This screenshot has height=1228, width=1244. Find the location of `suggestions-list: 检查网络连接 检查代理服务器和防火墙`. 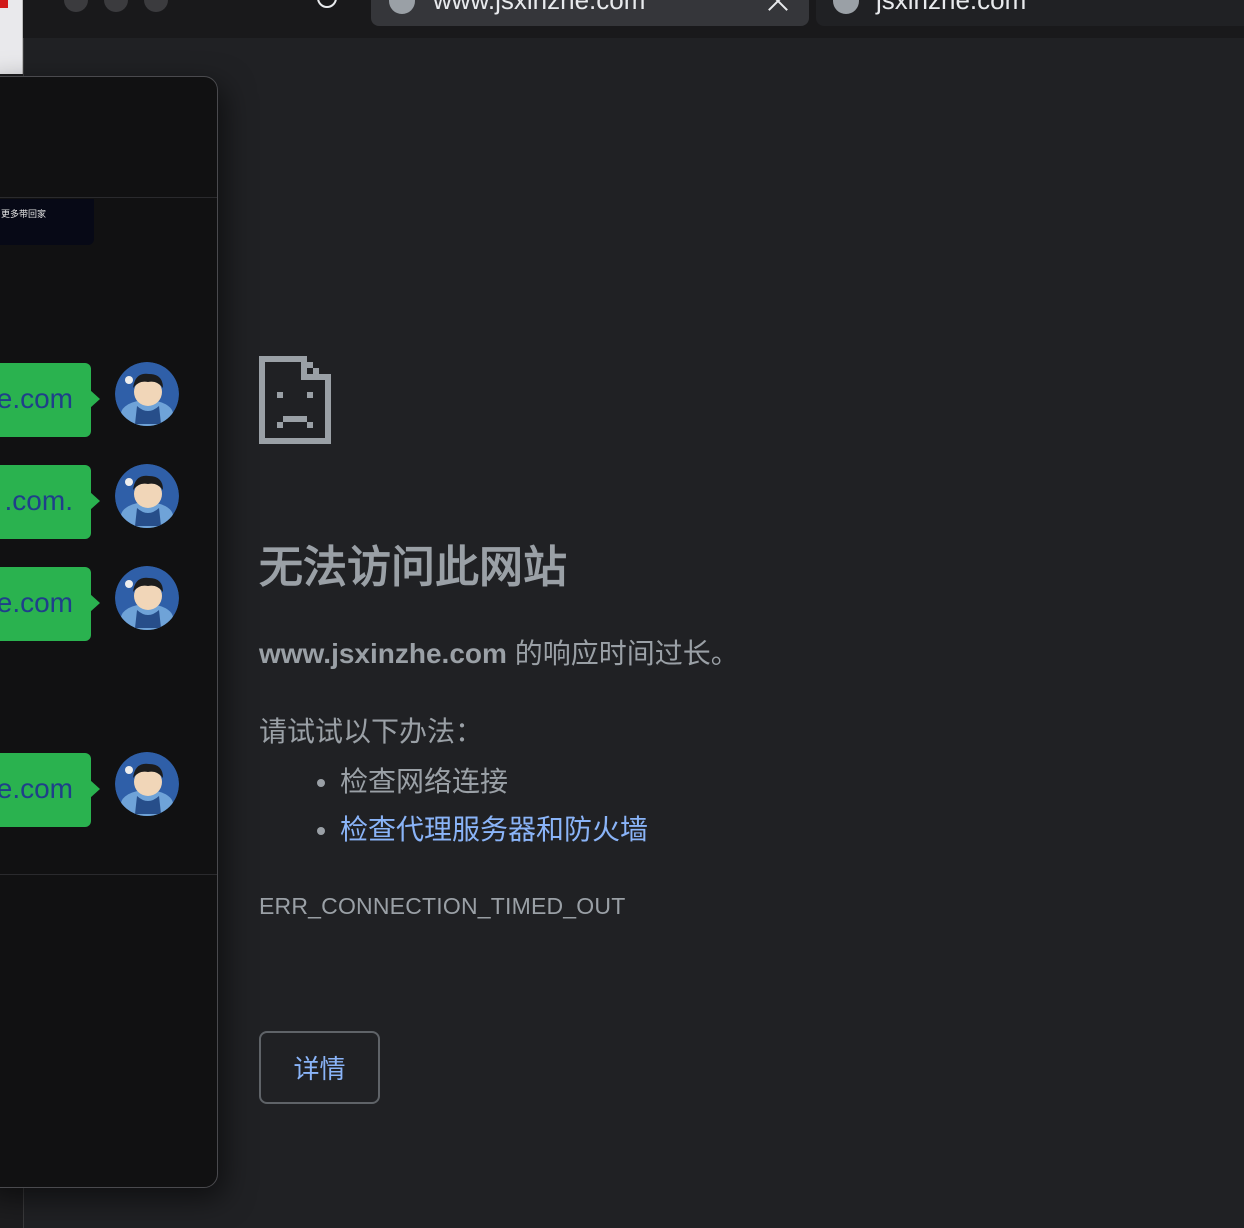

suggestions-list: 检查网络连接 检查代理服务器和防火墙 is located at coordinates (479, 806).